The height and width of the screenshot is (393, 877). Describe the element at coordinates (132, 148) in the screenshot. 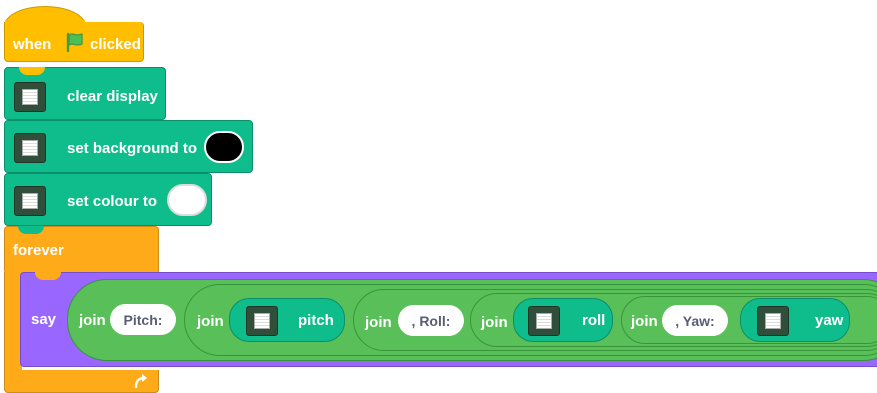

I see `set-background-label: set background to` at that location.